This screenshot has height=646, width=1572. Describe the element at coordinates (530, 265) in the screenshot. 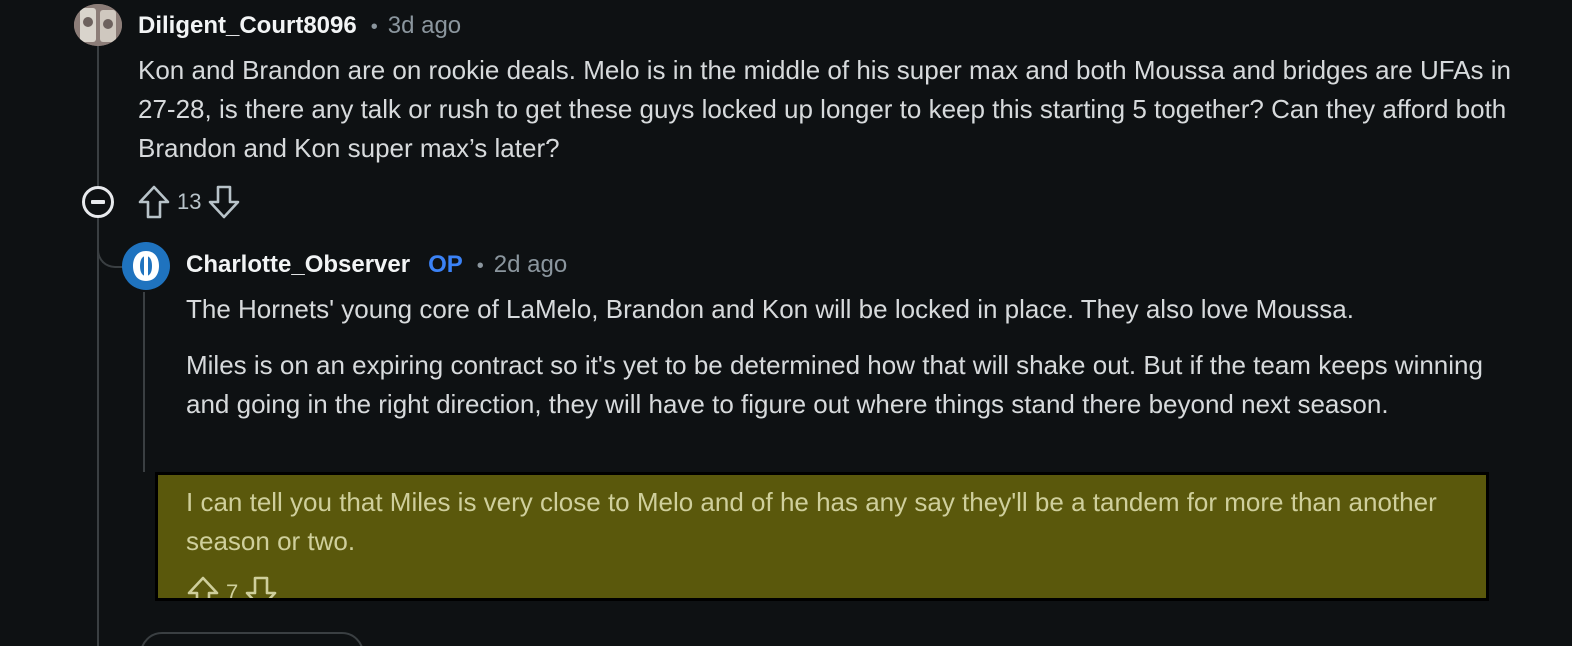

I see `timestamp: 2d ago` at that location.